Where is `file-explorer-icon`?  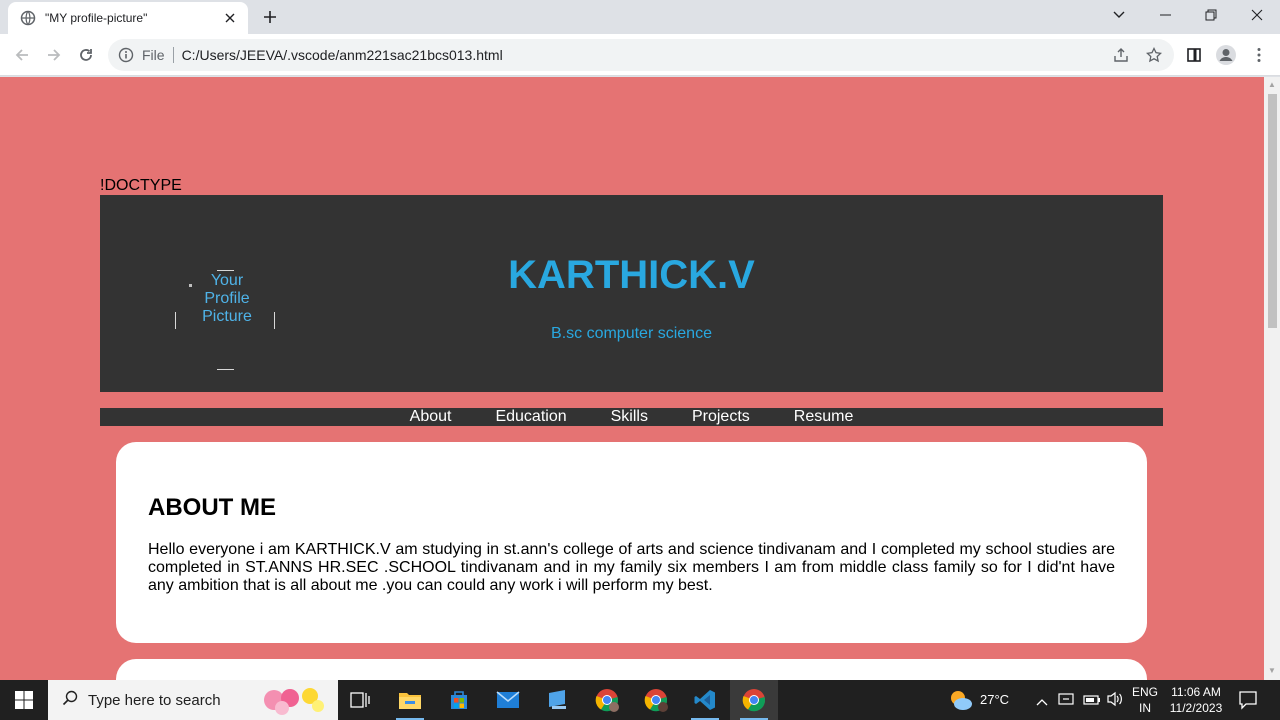 file-explorer-icon is located at coordinates (410, 700).